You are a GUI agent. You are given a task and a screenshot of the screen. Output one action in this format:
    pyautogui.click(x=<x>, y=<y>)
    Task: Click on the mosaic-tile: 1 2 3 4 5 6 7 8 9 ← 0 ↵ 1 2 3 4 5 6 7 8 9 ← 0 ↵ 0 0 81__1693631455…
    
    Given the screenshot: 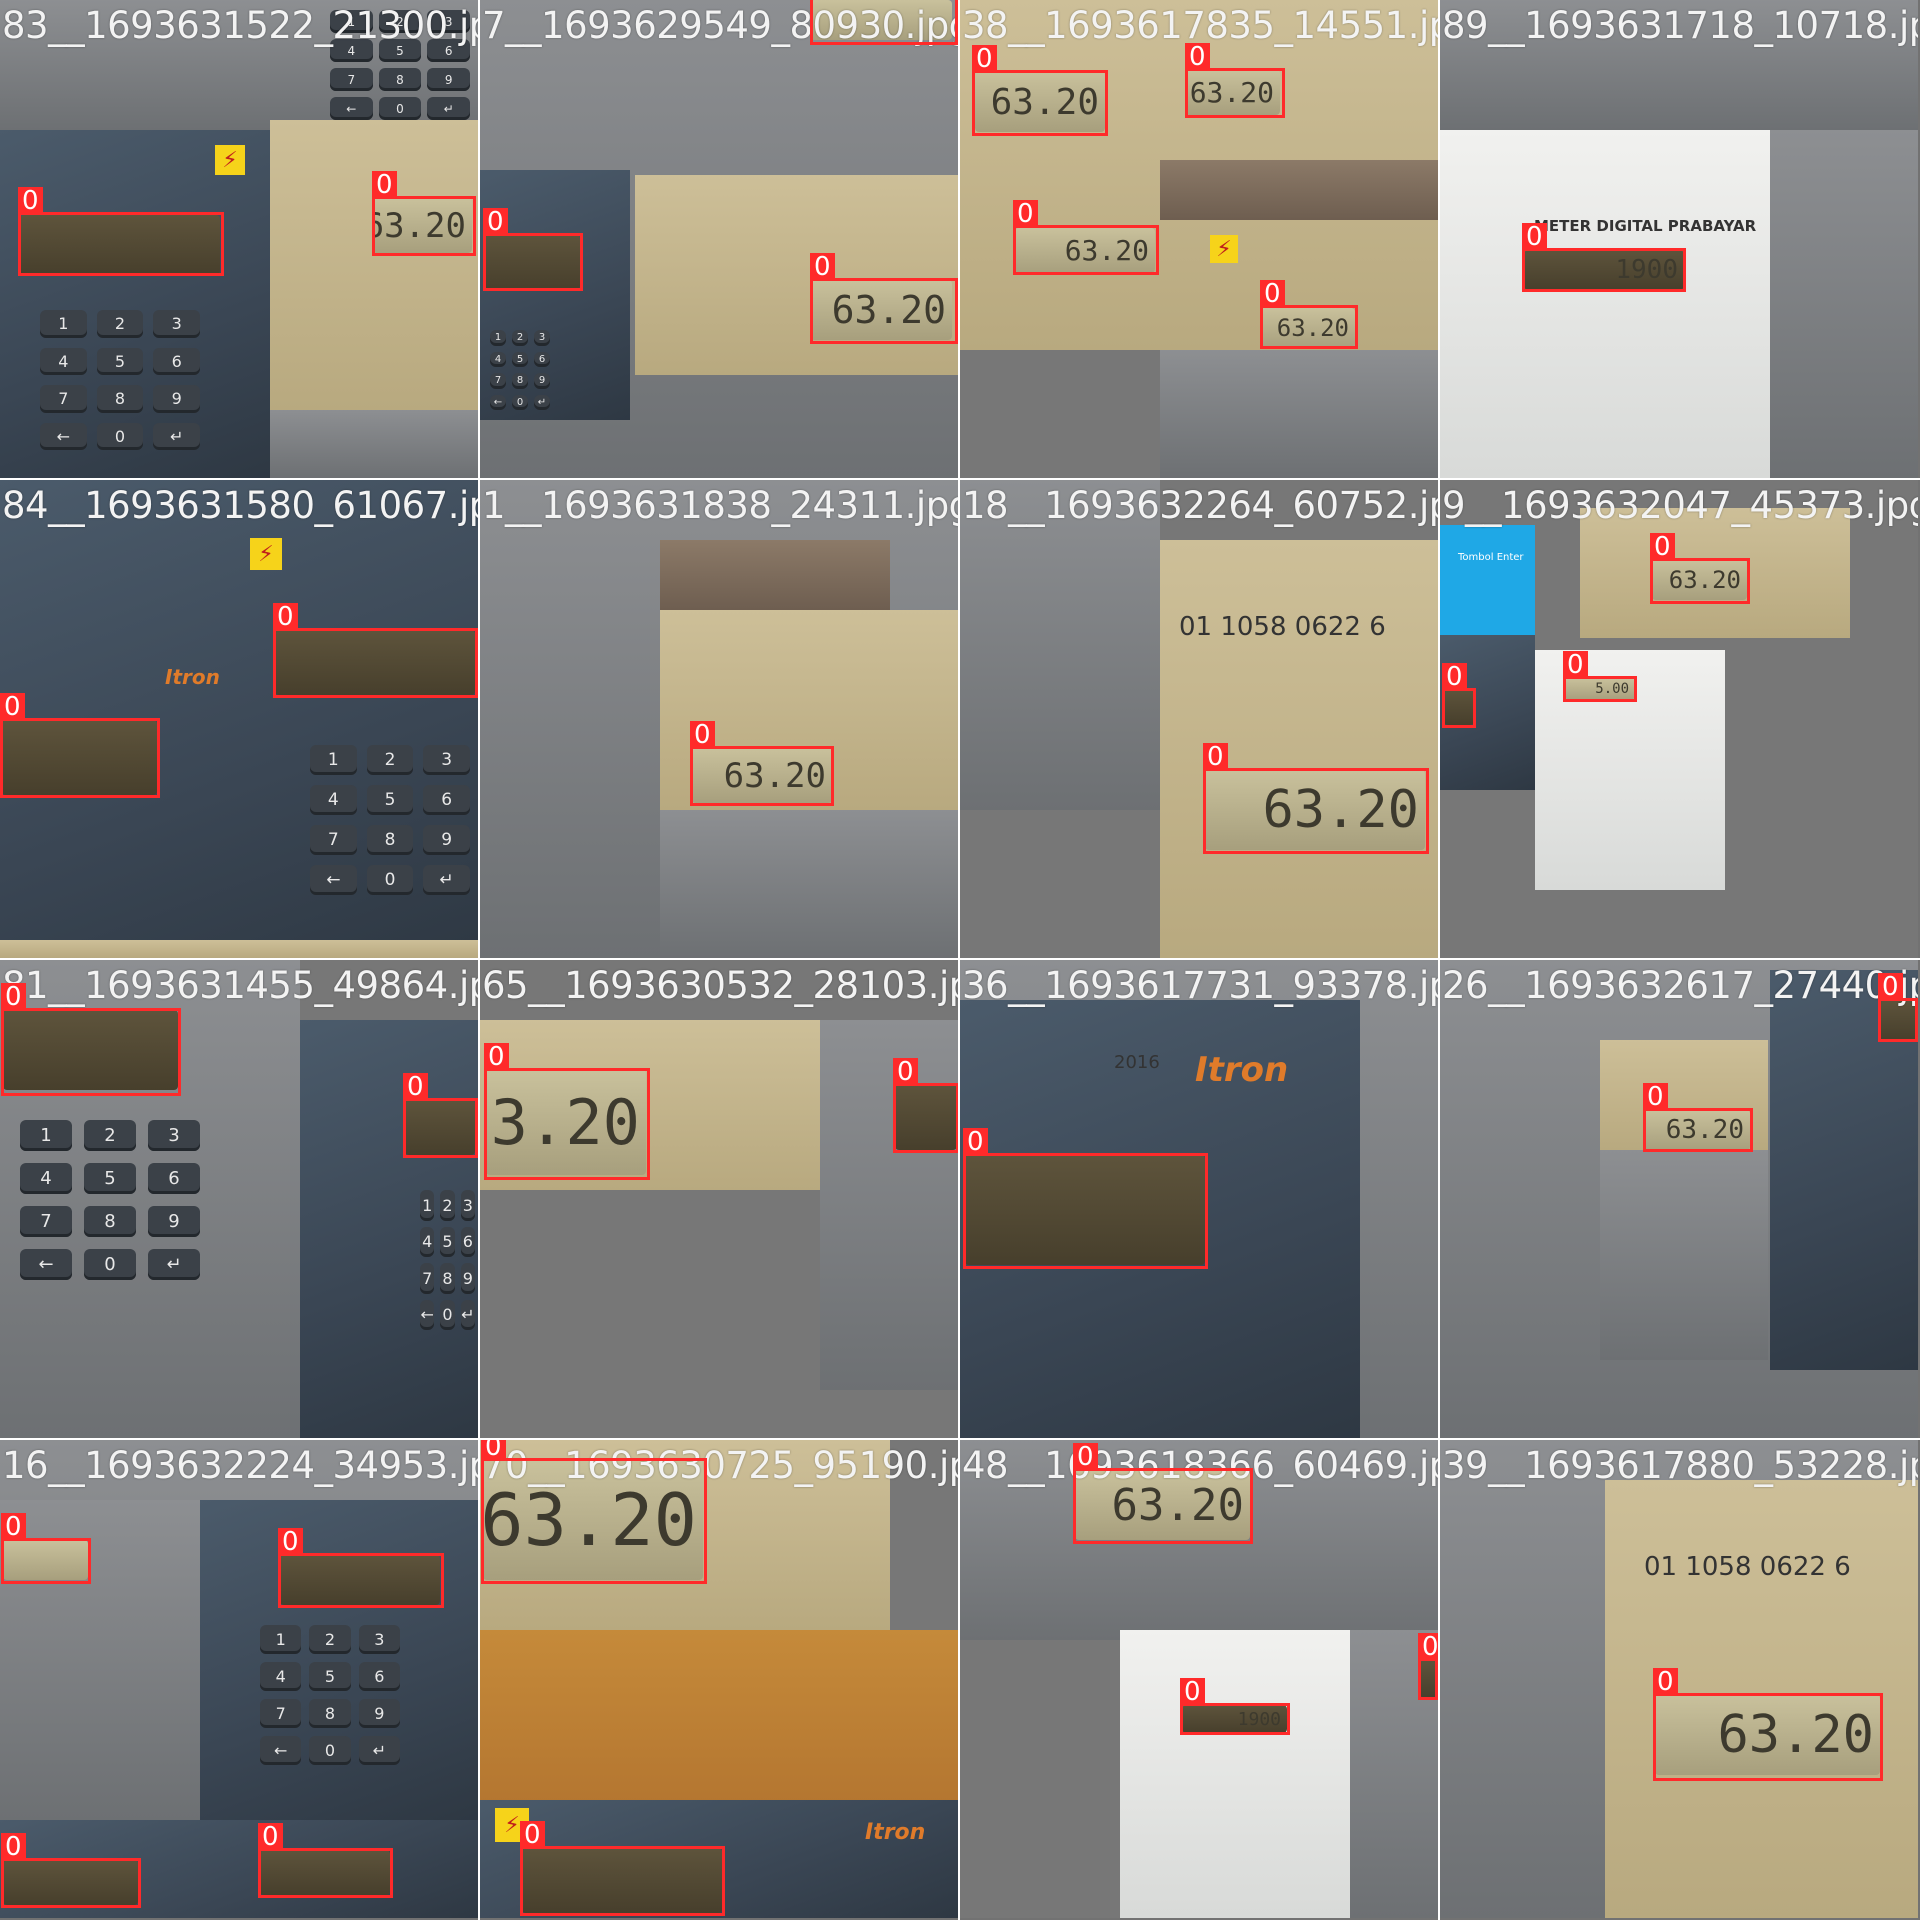 What is the action you would take?
    pyautogui.click(x=239, y=1199)
    